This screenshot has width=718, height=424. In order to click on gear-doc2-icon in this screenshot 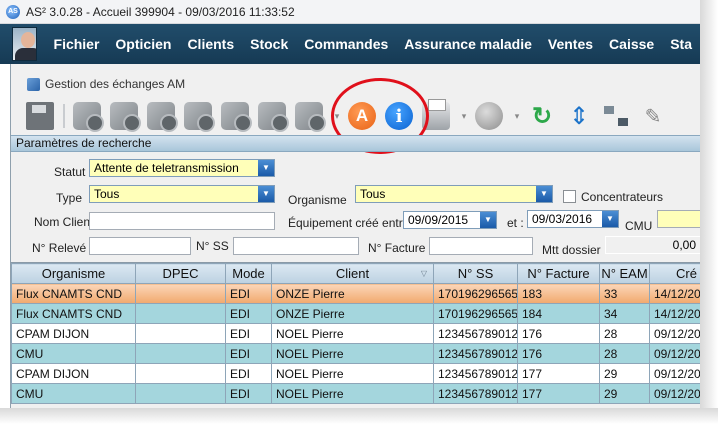, I will do `click(273, 117)`.